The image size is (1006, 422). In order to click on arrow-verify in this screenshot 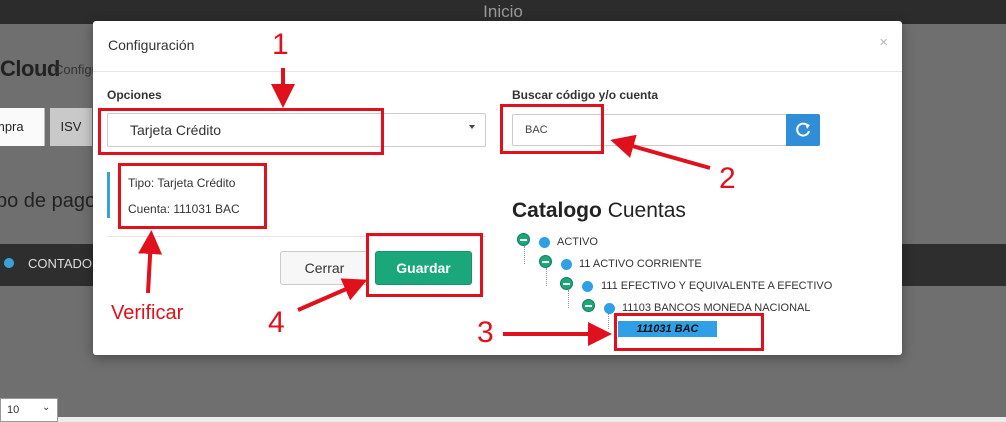, I will do `click(150, 262)`.